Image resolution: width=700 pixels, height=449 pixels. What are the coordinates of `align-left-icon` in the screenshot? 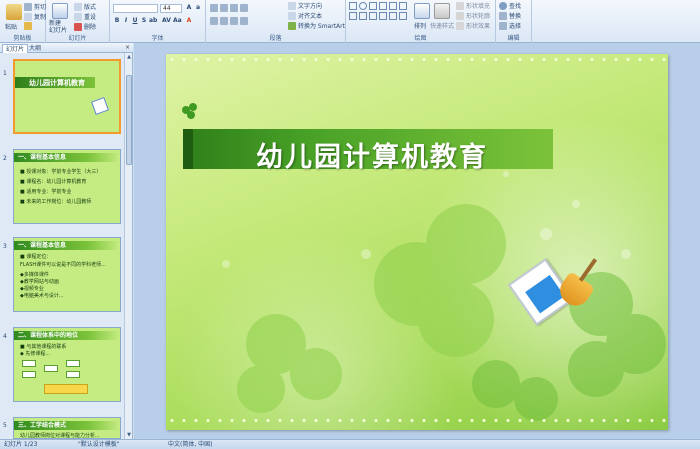 It's located at (214, 21).